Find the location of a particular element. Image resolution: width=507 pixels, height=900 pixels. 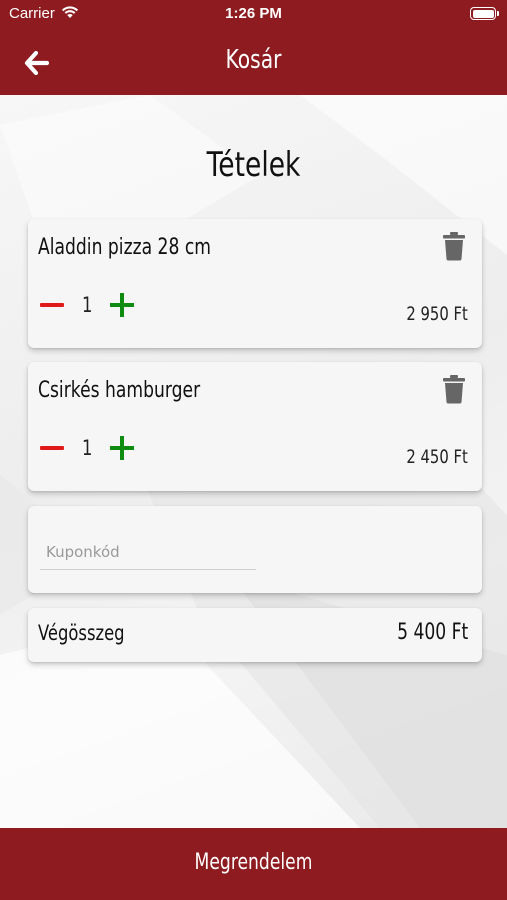

items-heading: Tételek is located at coordinates (253, 165).